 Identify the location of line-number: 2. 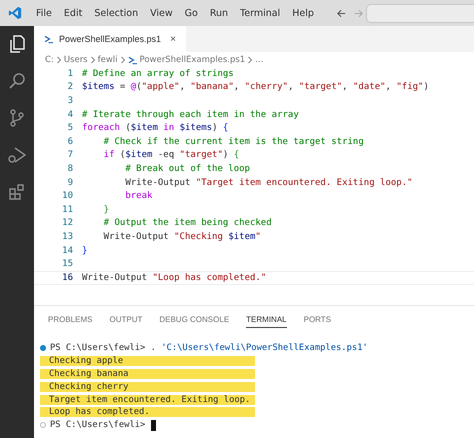
(70, 87).